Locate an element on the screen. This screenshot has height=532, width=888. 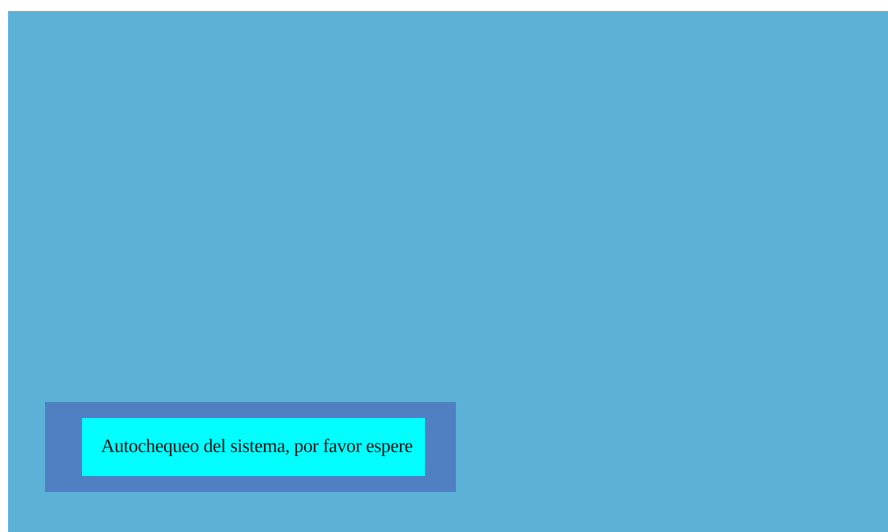
status-message: Autochequeo del sistema, por favor espere is located at coordinates (257, 447).